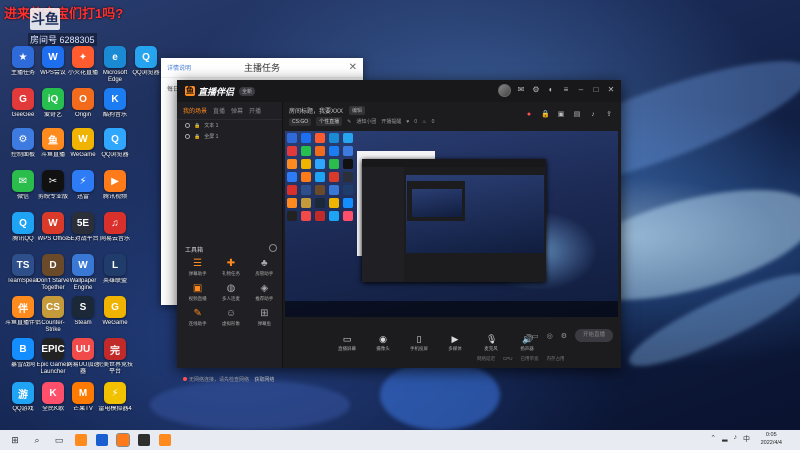  I want to click on task-window-detail-link: 详情说明, so click(179, 67).